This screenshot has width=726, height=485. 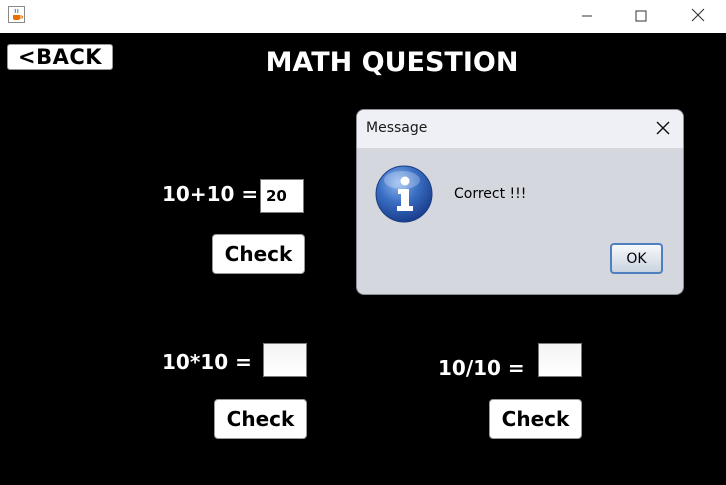 I want to click on minimize-icon, so click(x=587, y=16).